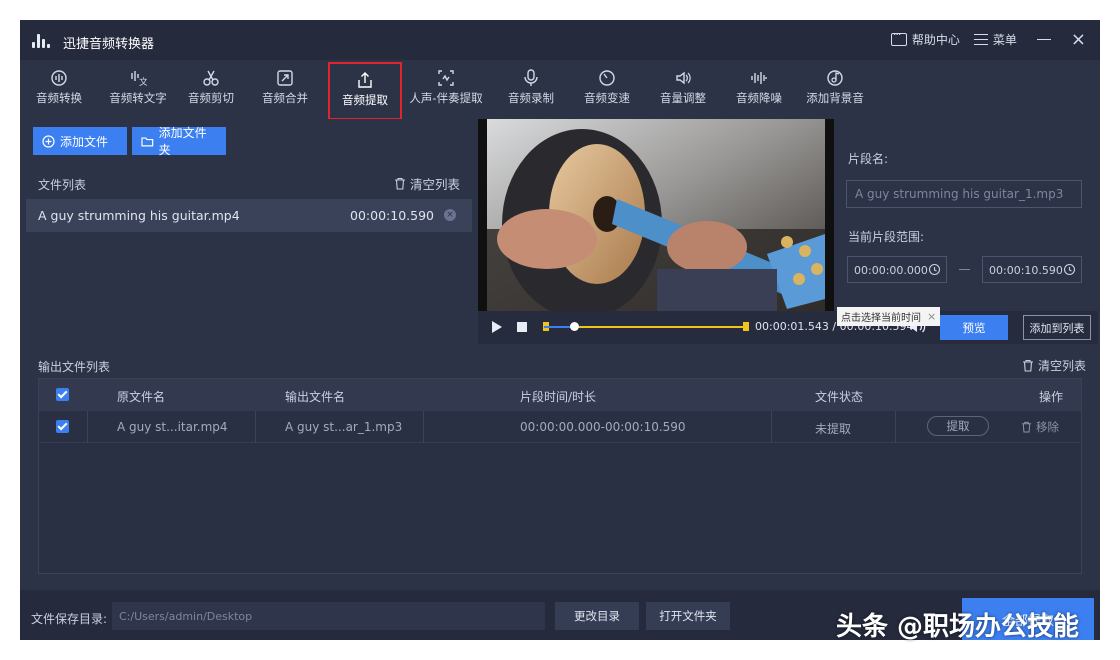 This screenshot has width=1120, height=660. I want to click on video-frame-image, so click(656, 215).